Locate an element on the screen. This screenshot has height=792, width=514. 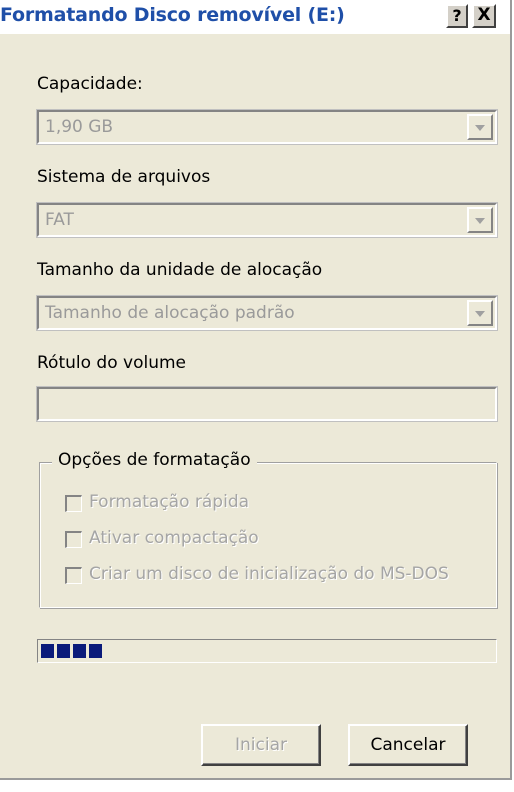
title-bar: Formatando Disco removível (E:) ? X is located at coordinates (255, 17).